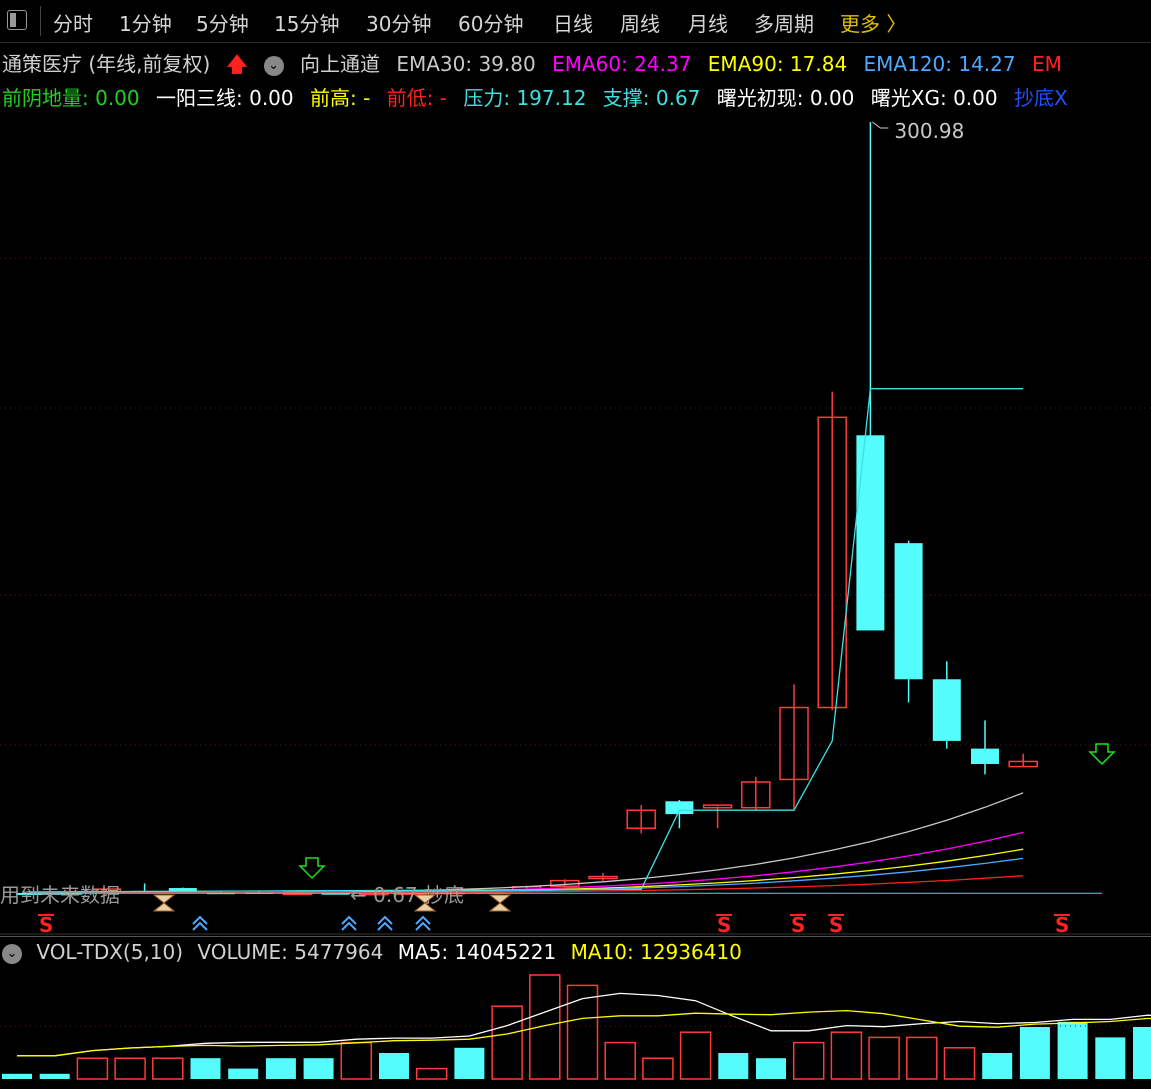  What do you see at coordinates (60, 895) in the screenshot?
I see `future-data-note: 用到未来数据` at bounding box center [60, 895].